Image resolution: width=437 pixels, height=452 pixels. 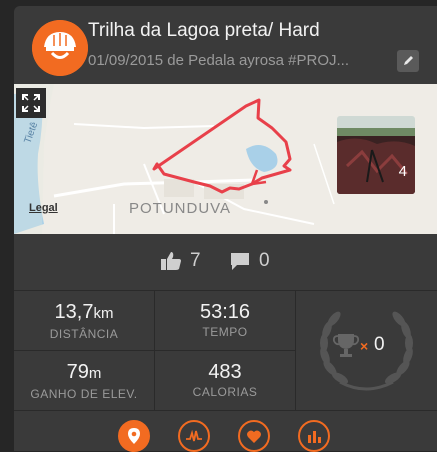 What do you see at coordinates (77, 372) in the screenshot?
I see `elevation-value: 79` at bounding box center [77, 372].